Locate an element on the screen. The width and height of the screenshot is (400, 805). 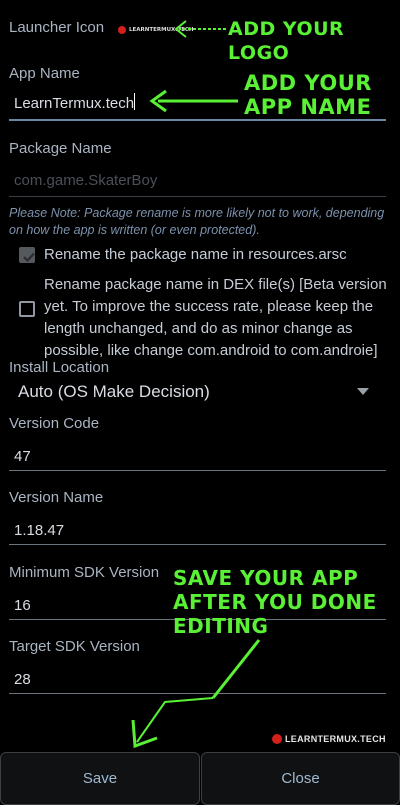
watermark-logo: LEARNTERMUX.TECH is located at coordinates (328, 739).